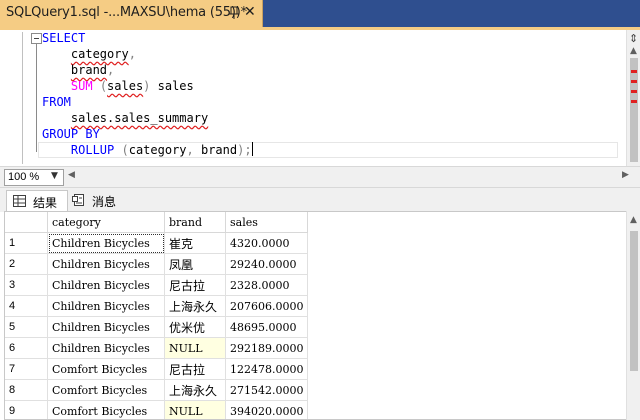 This screenshot has width=640, height=420. Describe the element at coordinates (54, 176) in the screenshot. I see `chevron-down-icon: ▼` at that location.